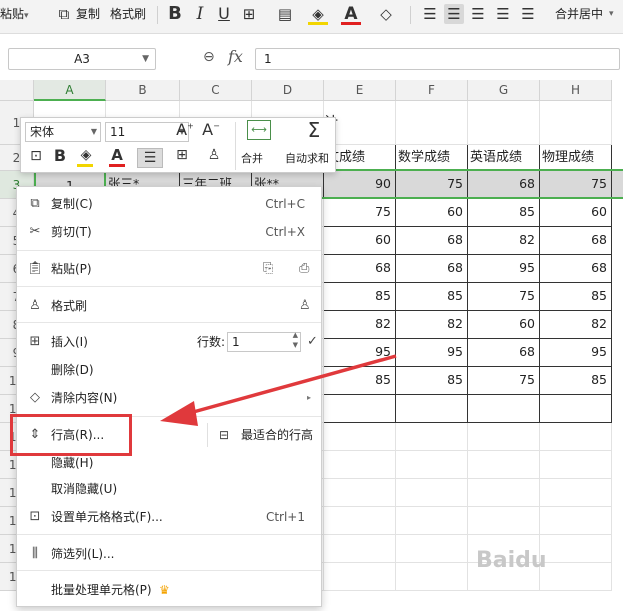 The width and height of the screenshot is (623, 611). I want to click on annotation-arrow, so click(278, 390).